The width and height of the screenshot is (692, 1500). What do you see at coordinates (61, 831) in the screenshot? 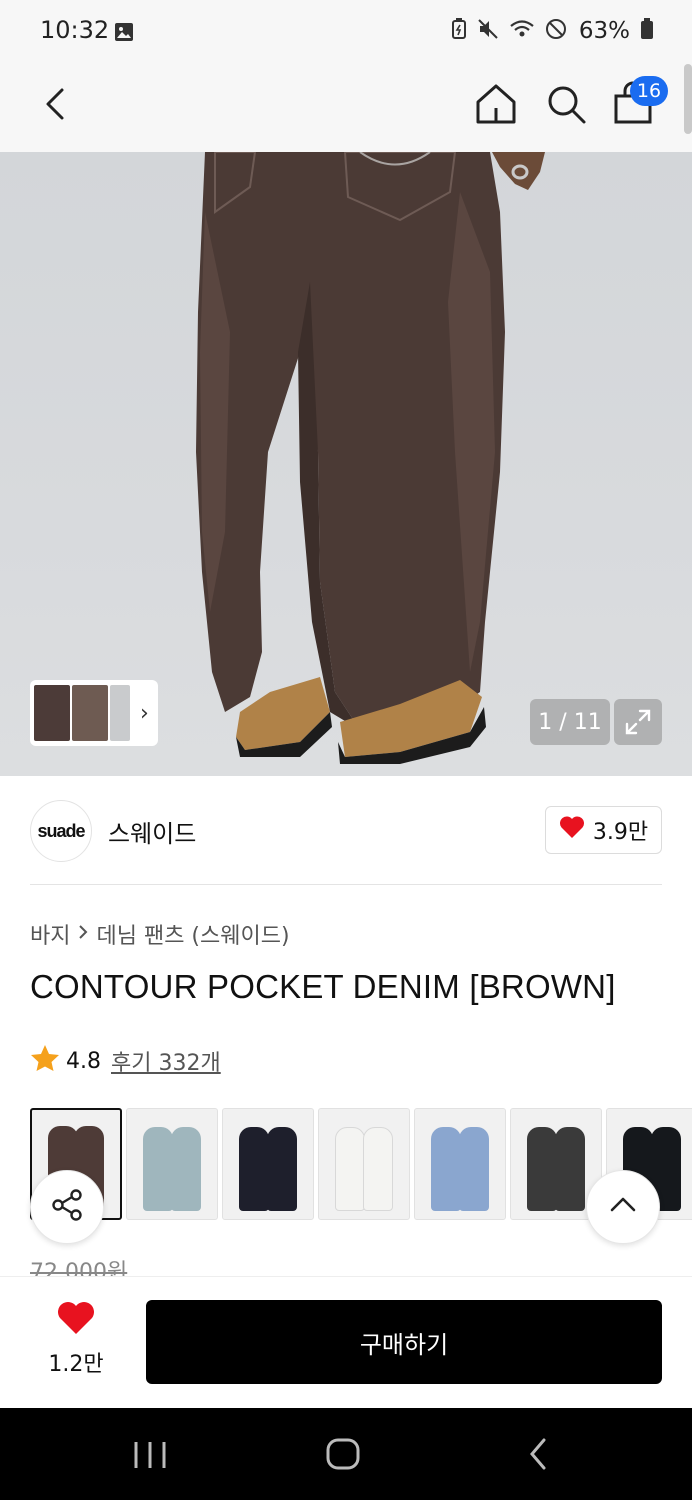
I see `brand-logo: suade` at bounding box center [61, 831].